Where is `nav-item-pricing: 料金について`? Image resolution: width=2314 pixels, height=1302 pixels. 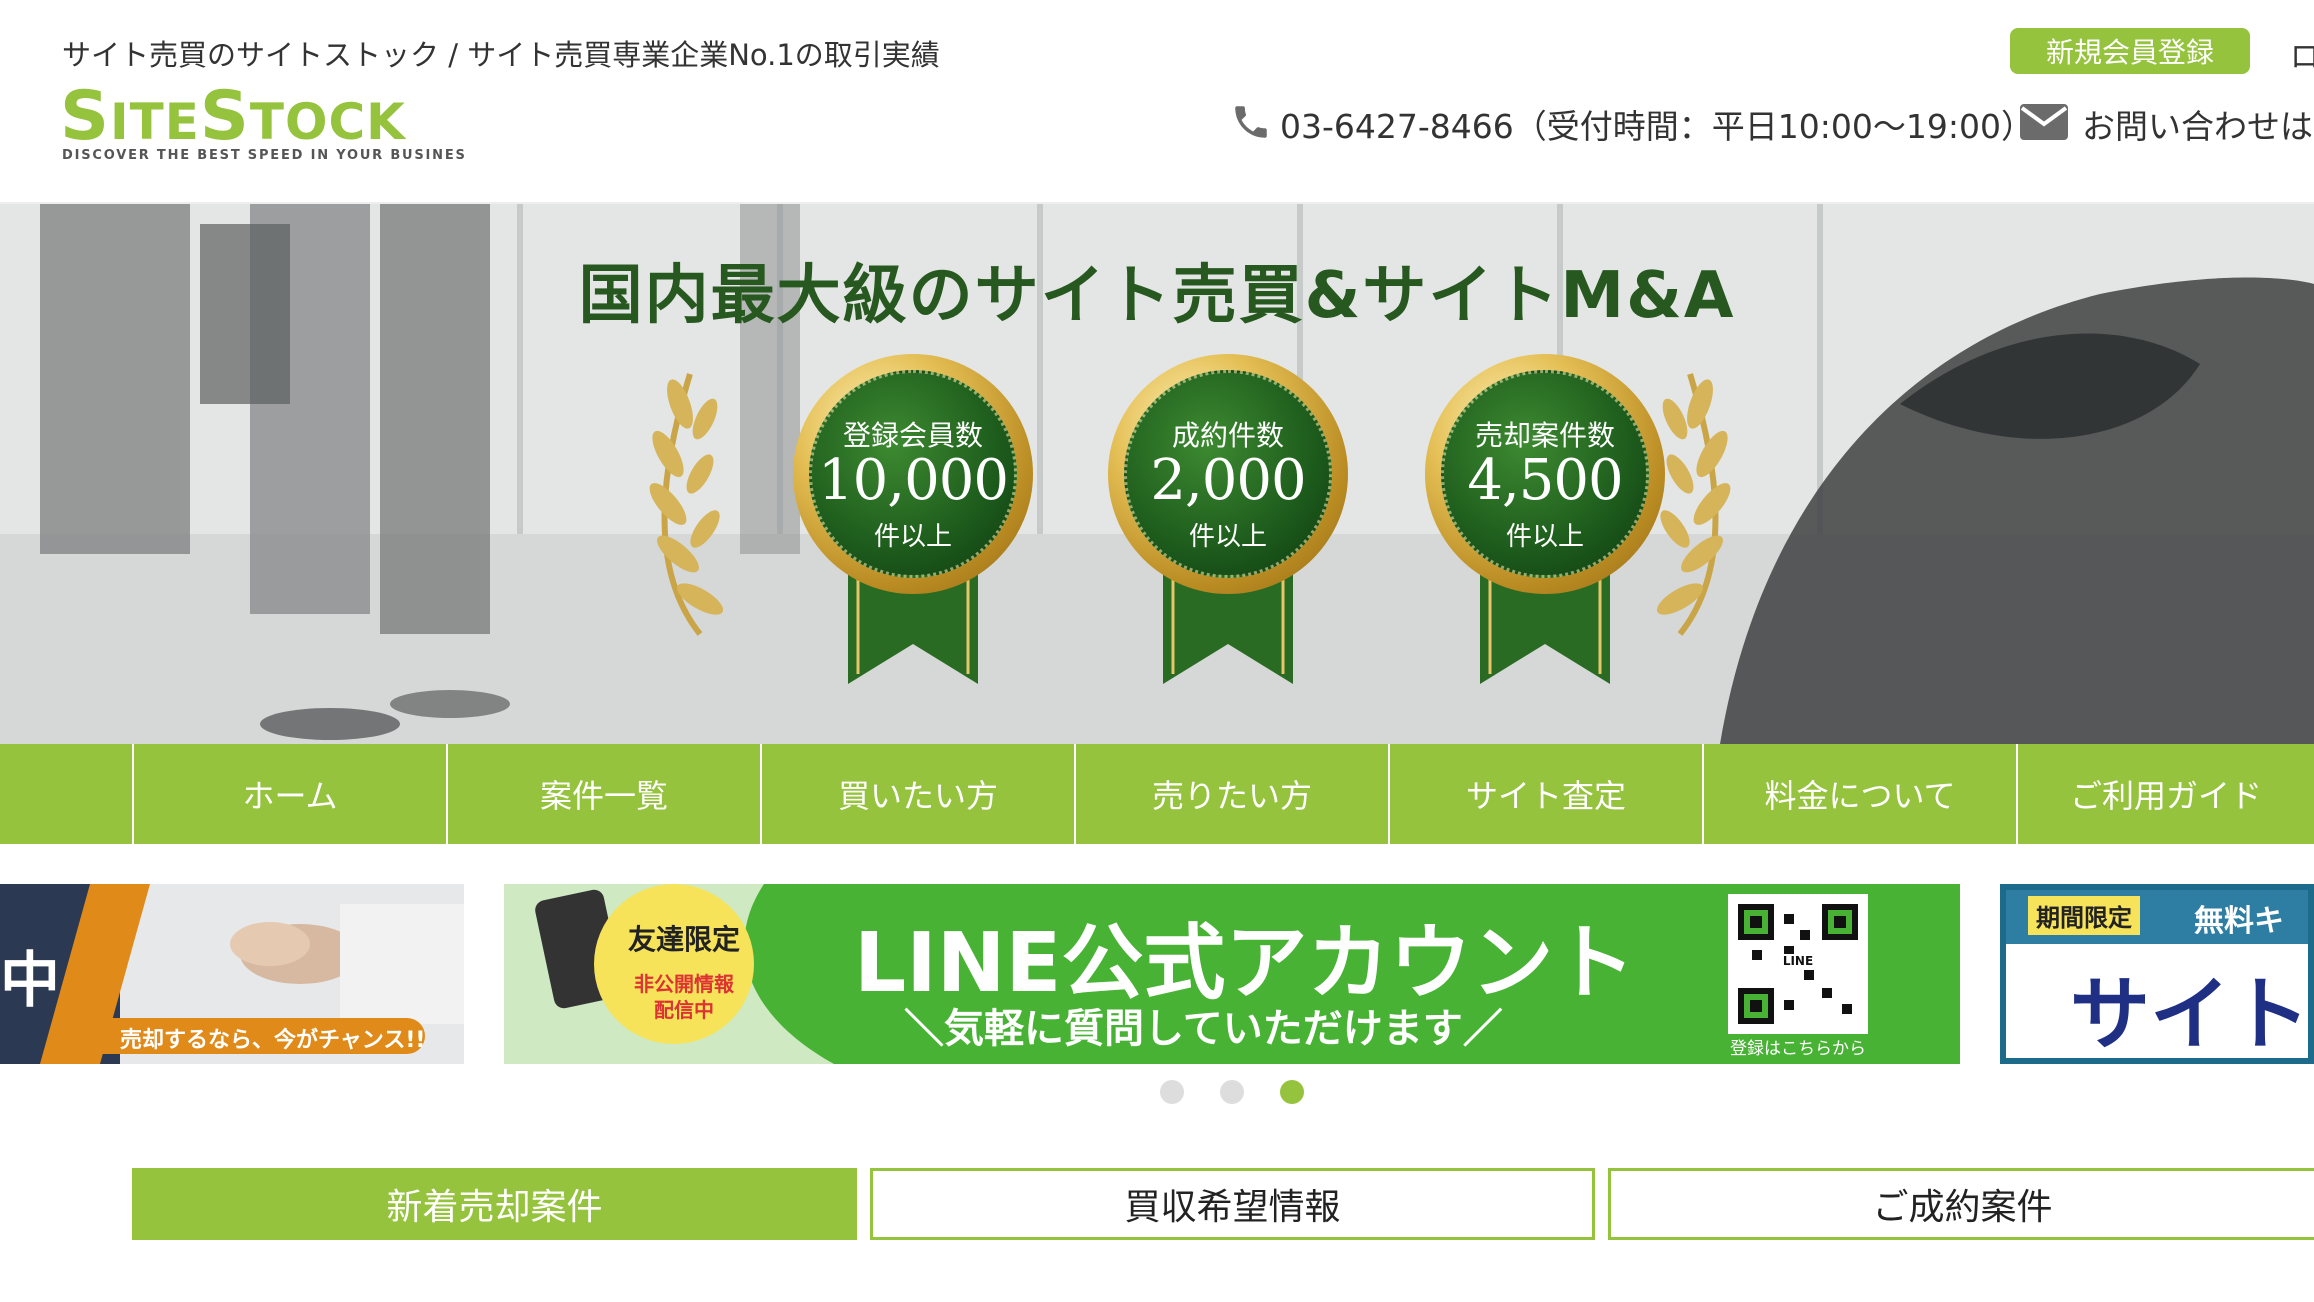 nav-item-pricing: 料金について is located at coordinates (1859, 794).